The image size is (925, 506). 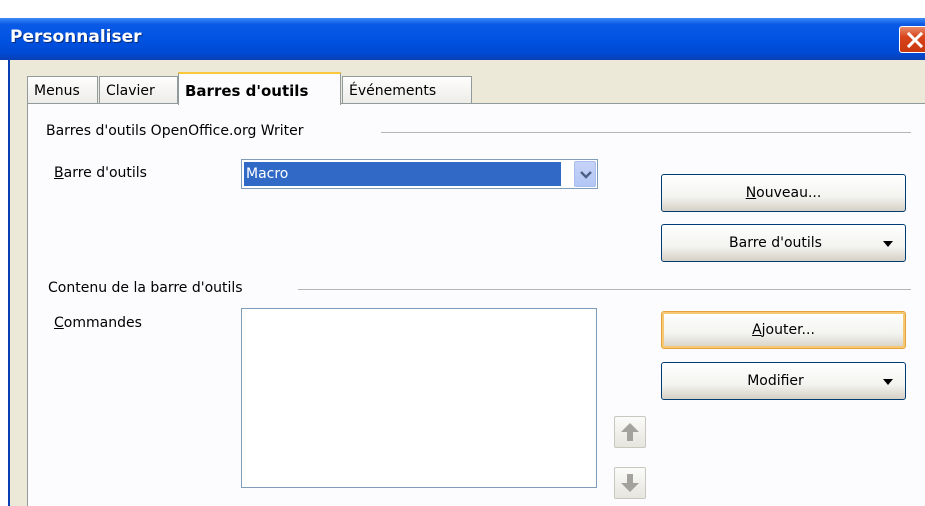 I want to click on arrow-up-icon, so click(x=630, y=432).